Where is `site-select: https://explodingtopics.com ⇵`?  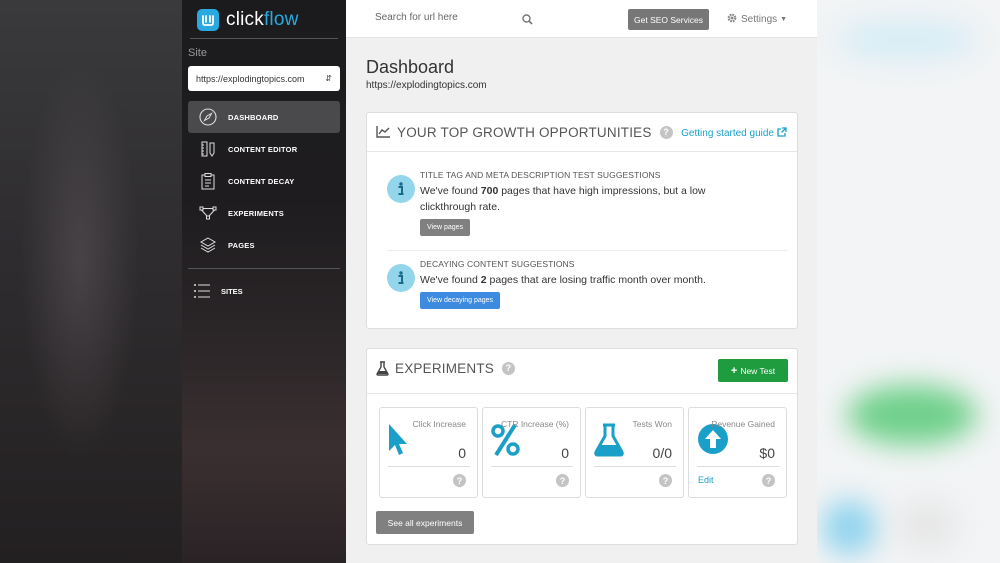 site-select: https://explodingtopics.com ⇵ is located at coordinates (264, 78).